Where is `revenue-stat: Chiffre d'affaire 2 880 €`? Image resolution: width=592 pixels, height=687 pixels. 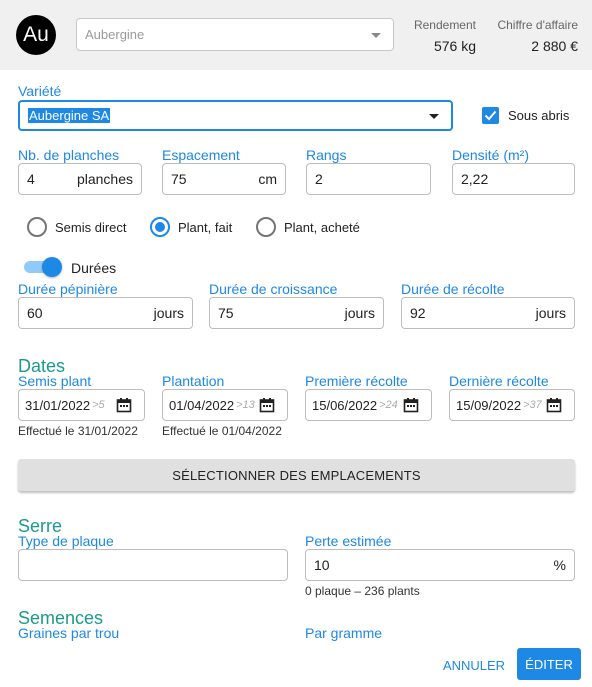 revenue-stat: Chiffre d'affaire 2 880 € is located at coordinates (532, 36).